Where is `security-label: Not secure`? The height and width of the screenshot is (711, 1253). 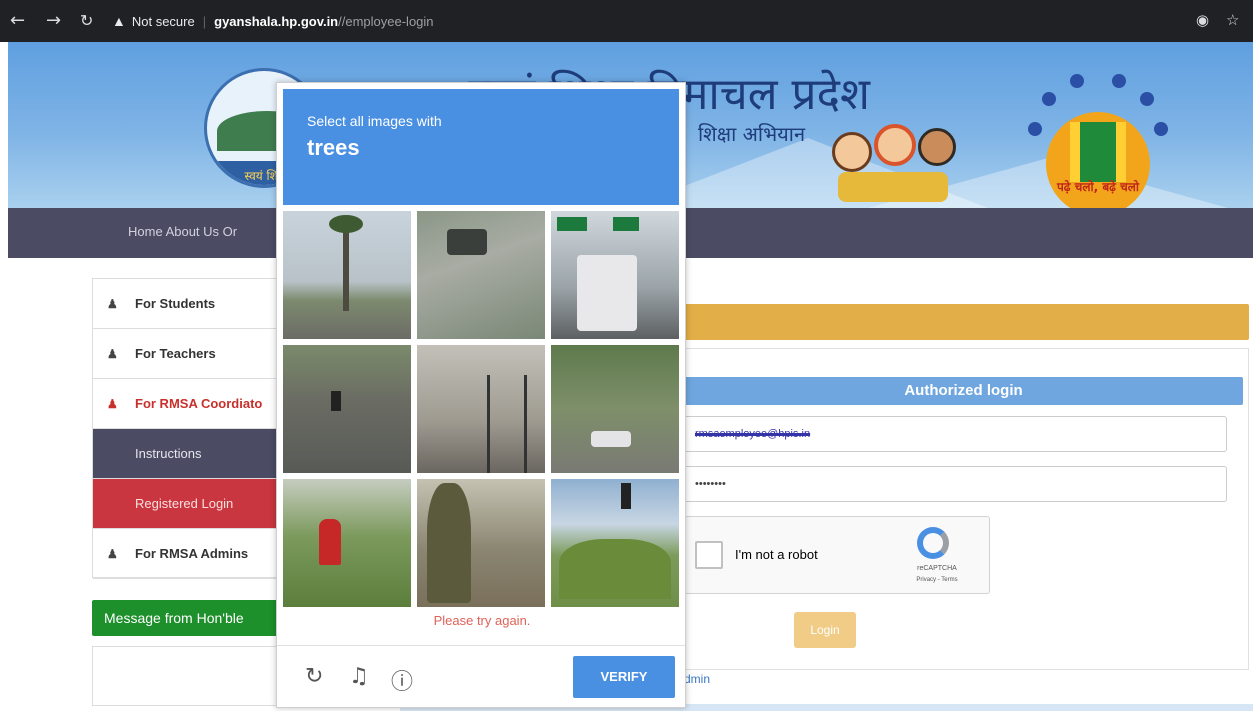 security-label: Not secure is located at coordinates (163, 21).